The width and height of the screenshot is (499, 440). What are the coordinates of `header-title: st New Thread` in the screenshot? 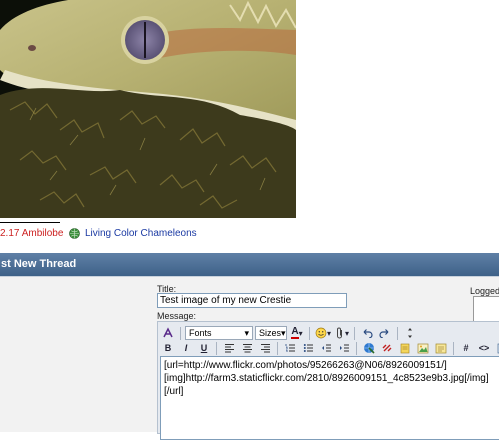 It's located at (38, 264).